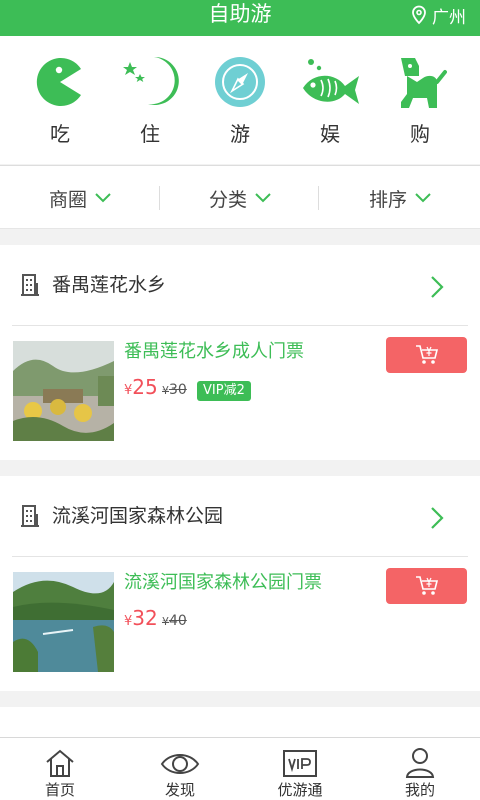 The height and width of the screenshot is (800, 480). I want to click on compass-icon, so click(240, 82).